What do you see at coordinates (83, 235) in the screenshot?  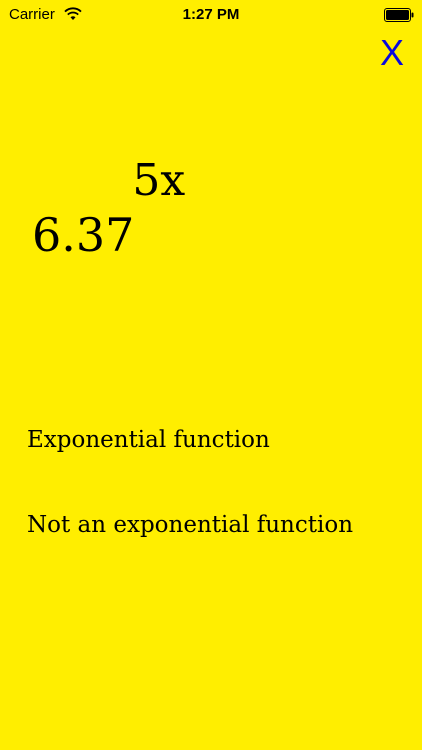 I see `expression-base: 6.37` at bounding box center [83, 235].